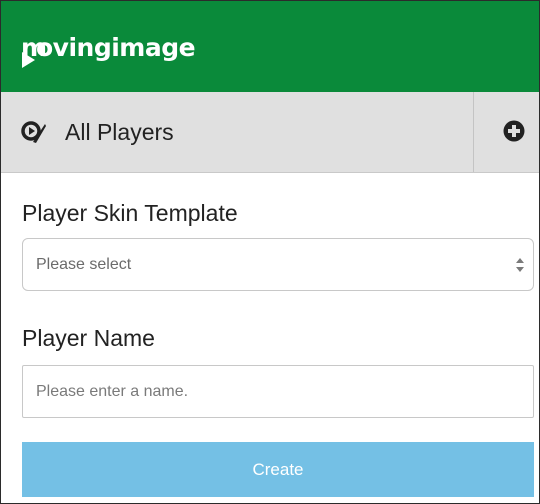 Image resolution: width=540 pixels, height=504 pixels. What do you see at coordinates (130, 213) in the screenshot?
I see `skin-template-label: Player Skin Template` at bounding box center [130, 213].